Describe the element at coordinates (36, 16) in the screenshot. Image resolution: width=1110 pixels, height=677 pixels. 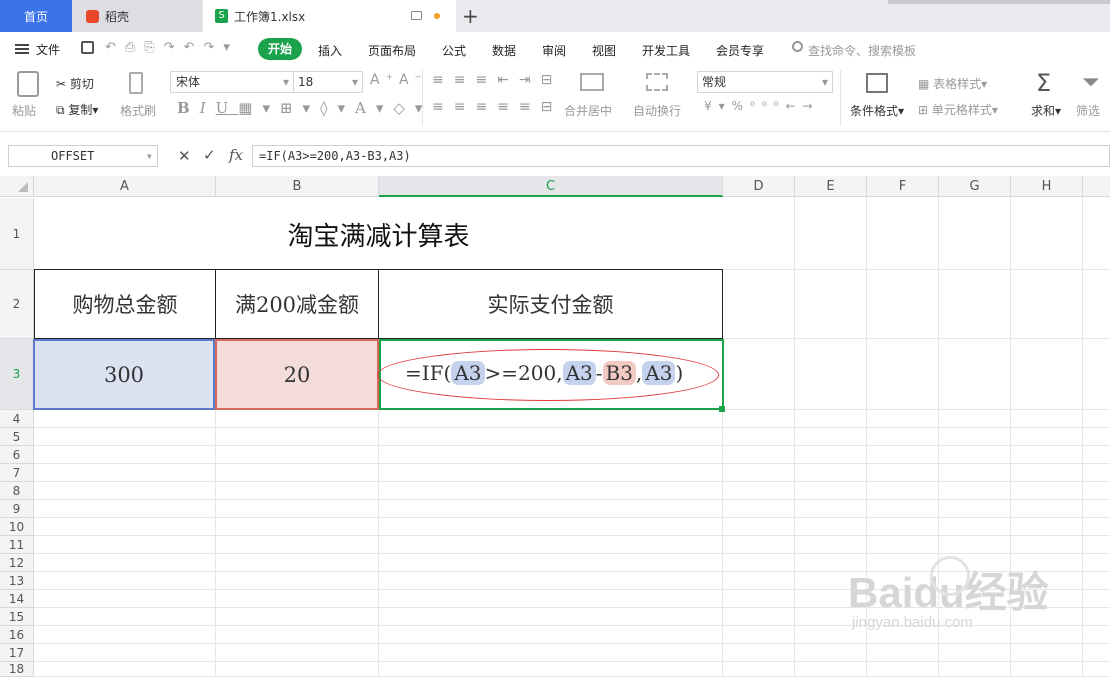
I see `tab-home: 首页` at that location.